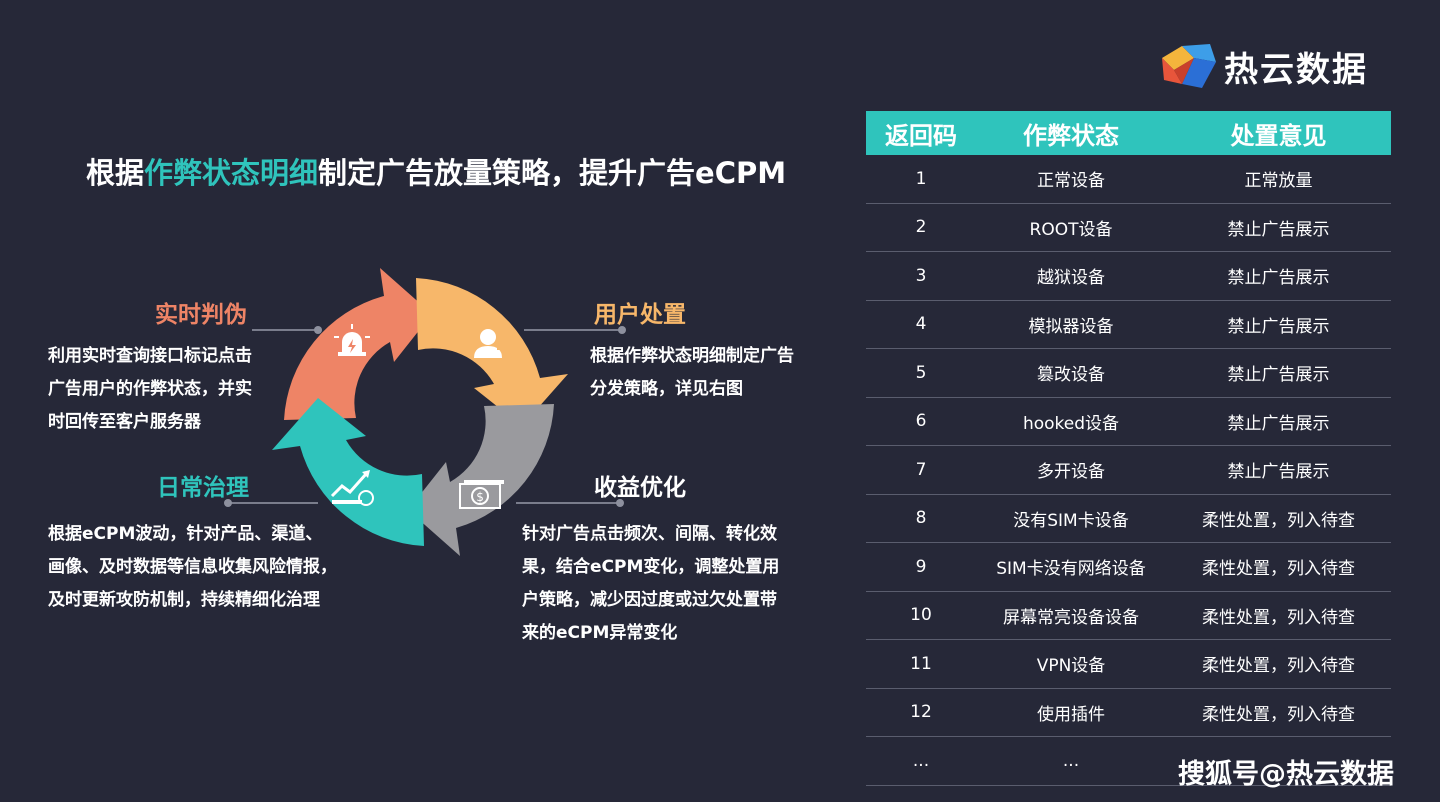  What do you see at coordinates (231, 173) in the screenshot?
I see `title-highlight: 作弊状态明细` at bounding box center [231, 173].